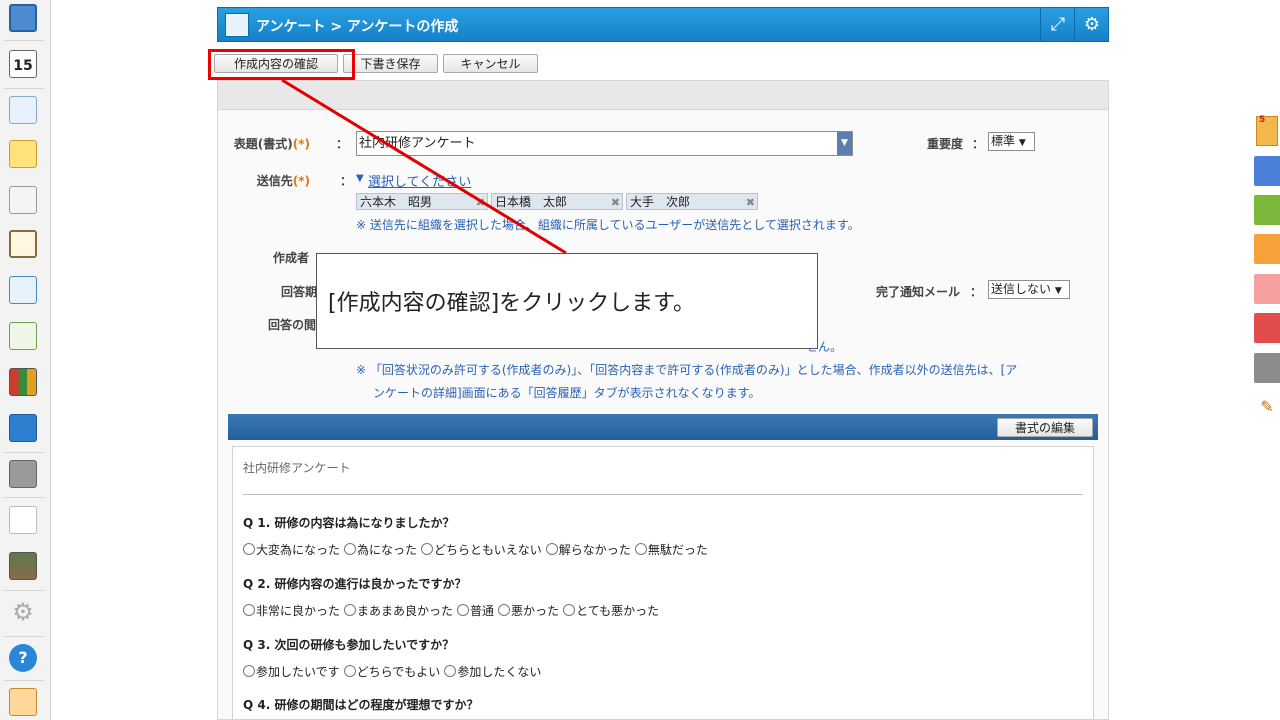  What do you see at coordinates (424, 166) in the screenshot?
I see `callout-pointer` at bounding box center [424, 166].